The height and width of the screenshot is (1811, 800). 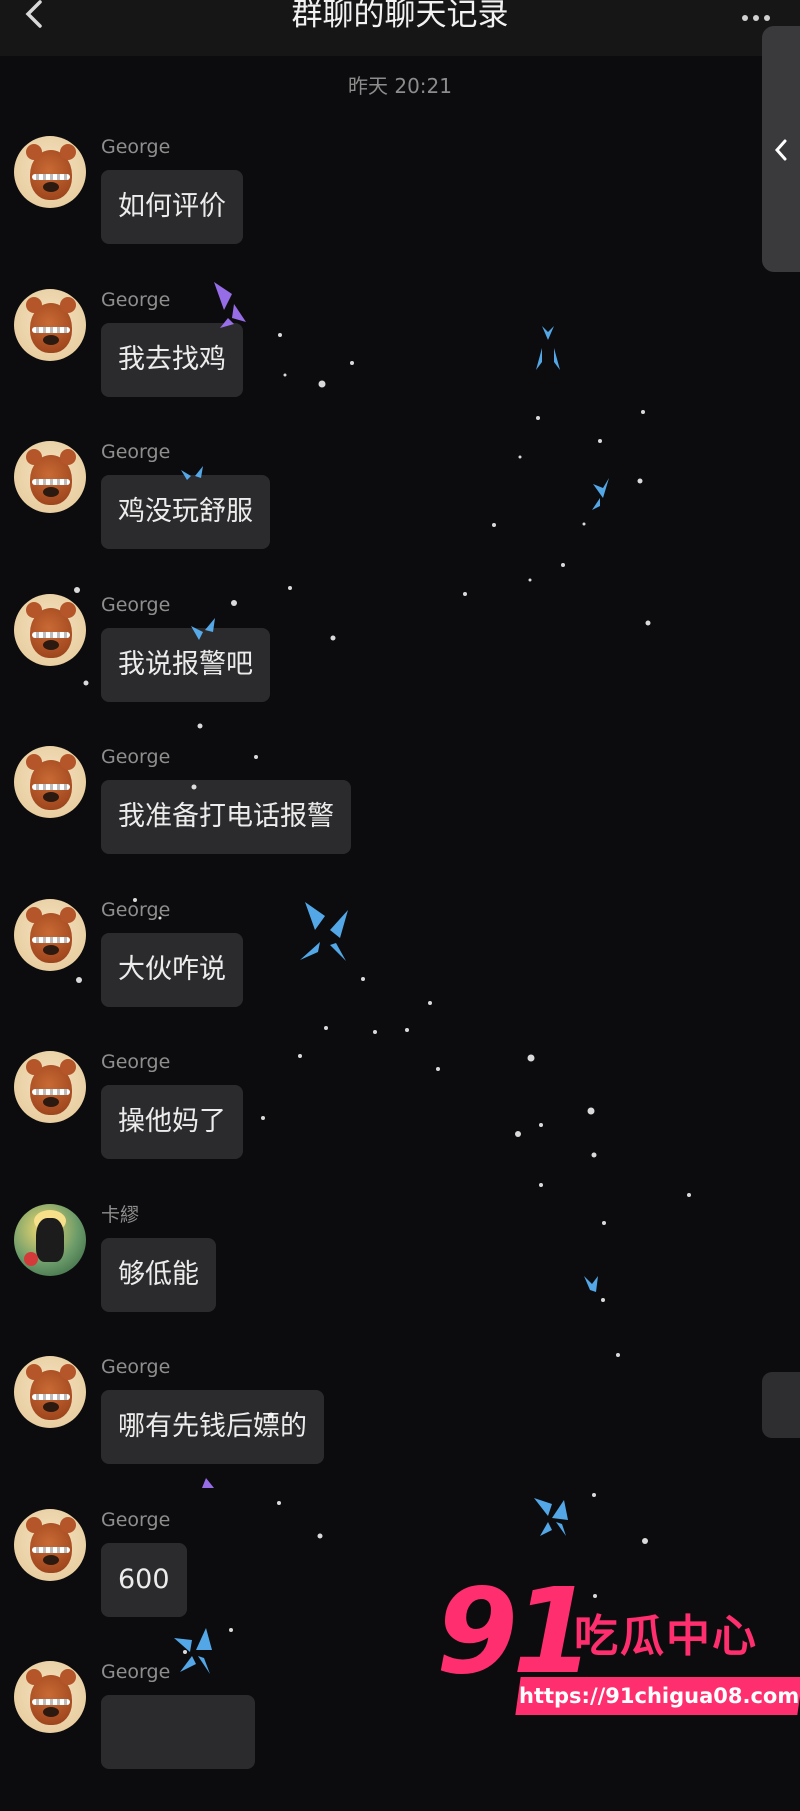 What do you see at coordinates (380, 364) in the screenshot?
I see `message-item: George 我去找鸡` at bounding box center [380, 364].